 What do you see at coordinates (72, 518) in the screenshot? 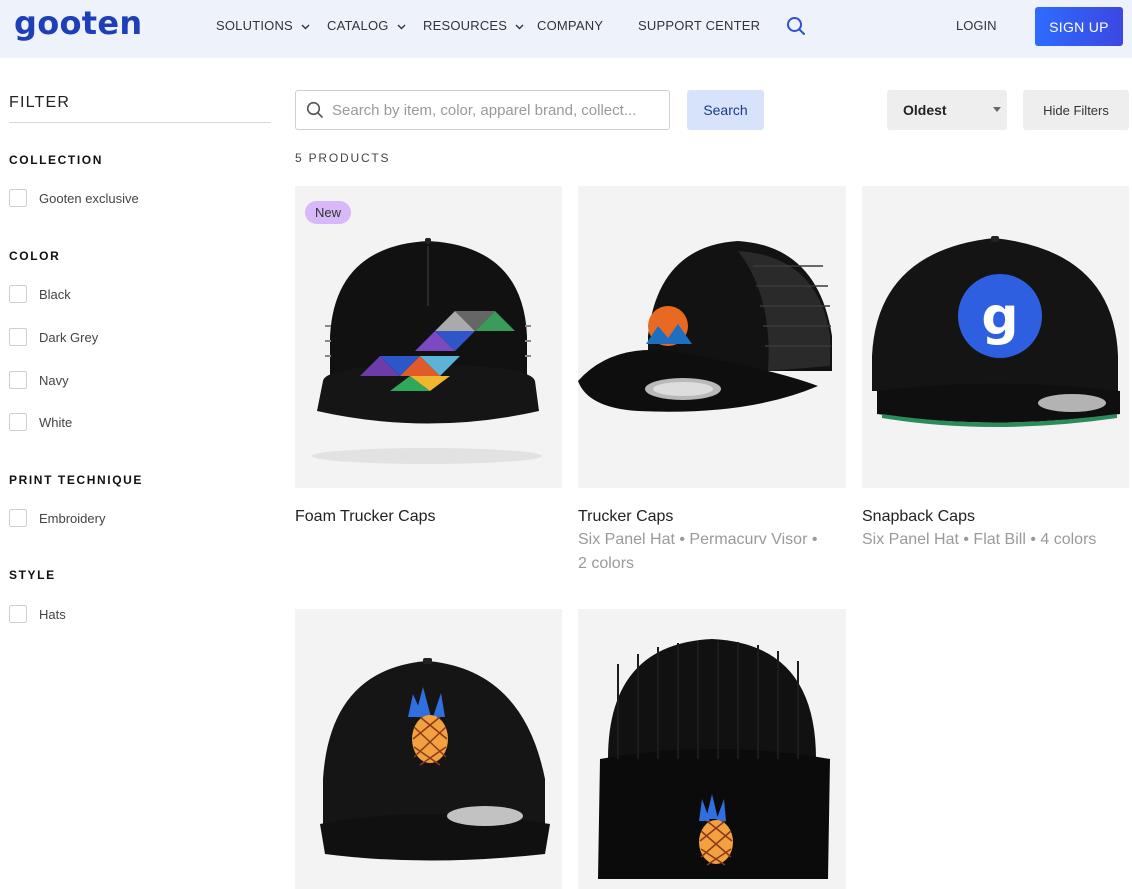
I see `filter-option-label: Embroidery` at bounding box center [72, 518].